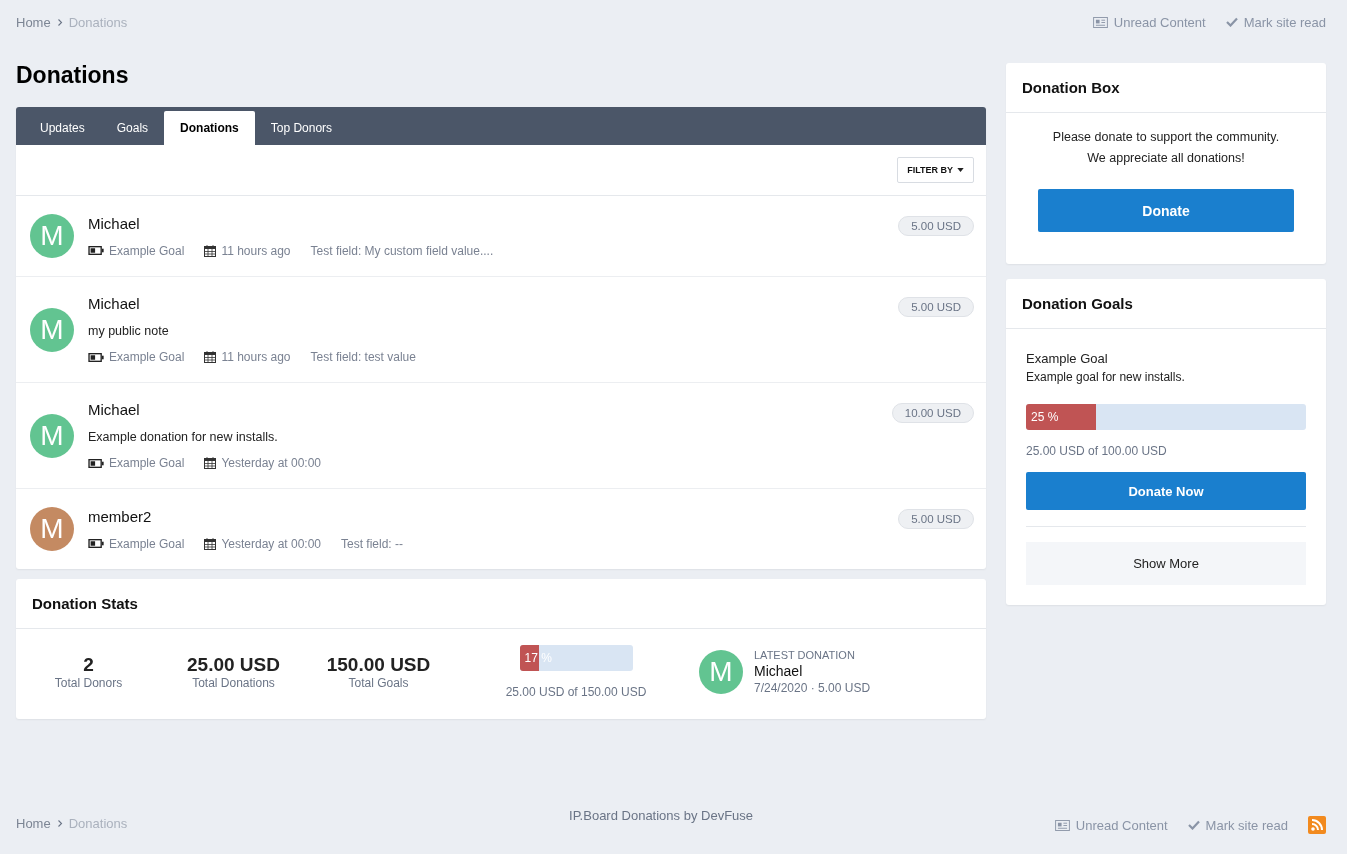 The width and height of the screenshot is (1347, 854). I want to click on section-title: Donation Goals, so click(1166, 304).